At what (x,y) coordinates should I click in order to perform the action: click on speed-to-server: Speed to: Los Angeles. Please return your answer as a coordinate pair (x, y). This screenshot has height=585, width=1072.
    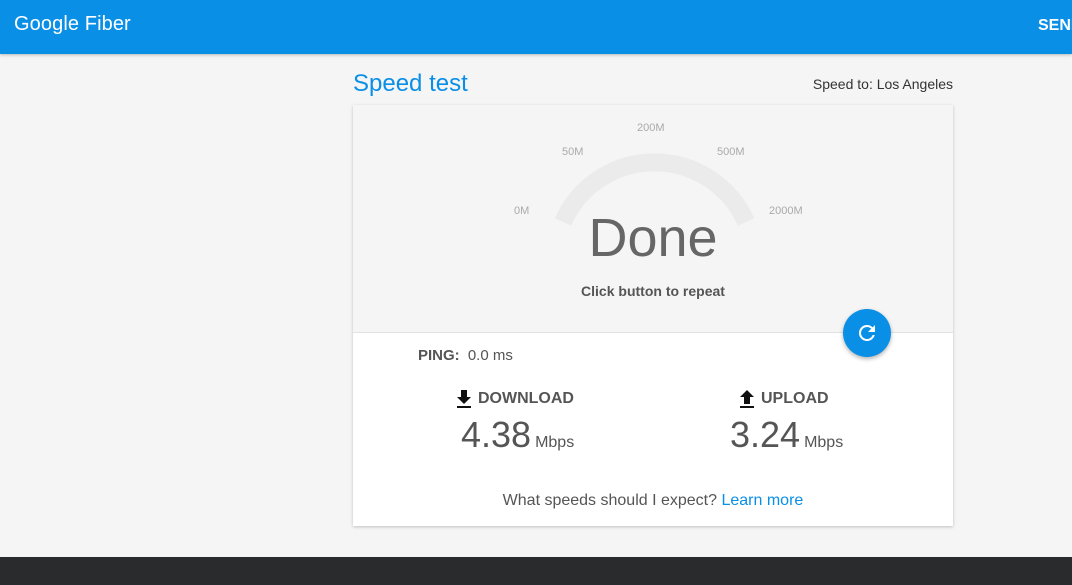
    Looking at the image, I should click on (882, 84).